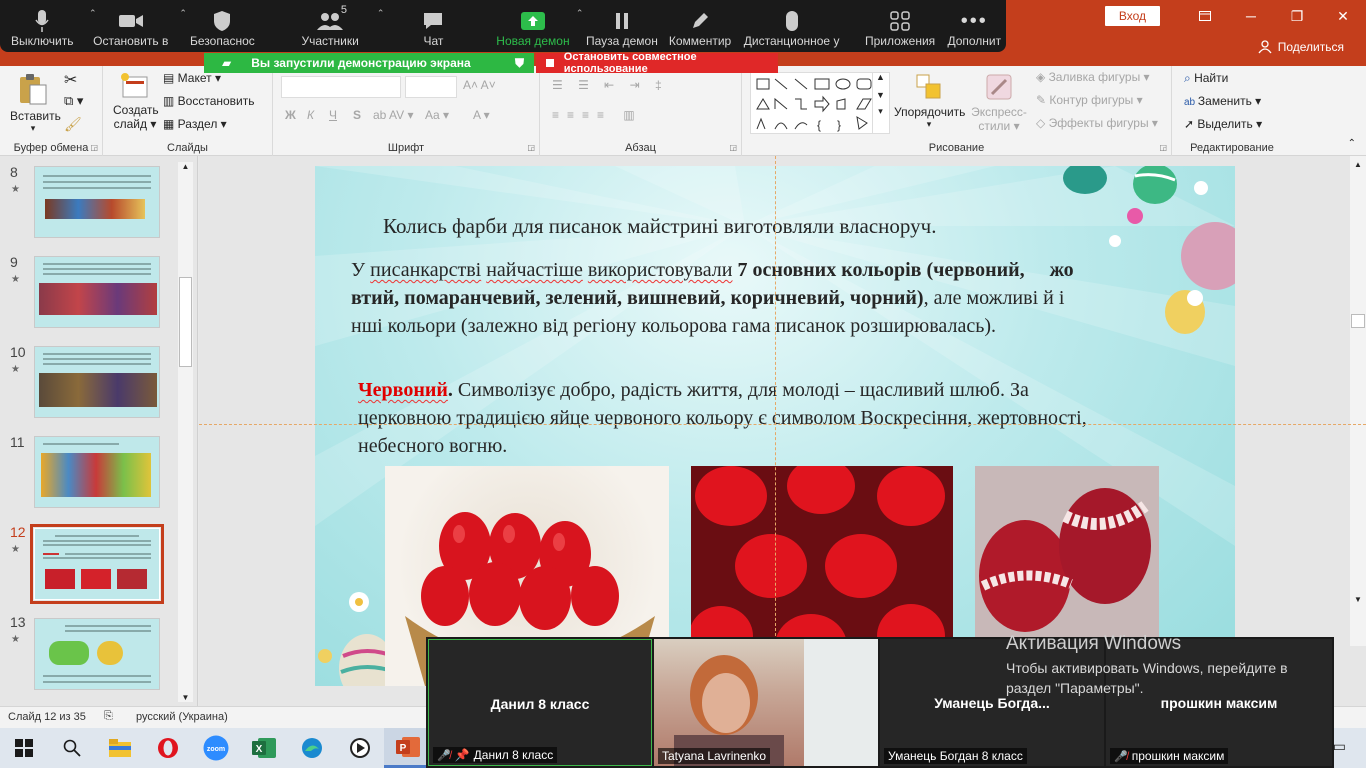 This screenshot has height=768, width=1366. What do you see at coordinates (312, 748) in the screenshot?
I see `edge-icon` at bounding box center [312, 748].